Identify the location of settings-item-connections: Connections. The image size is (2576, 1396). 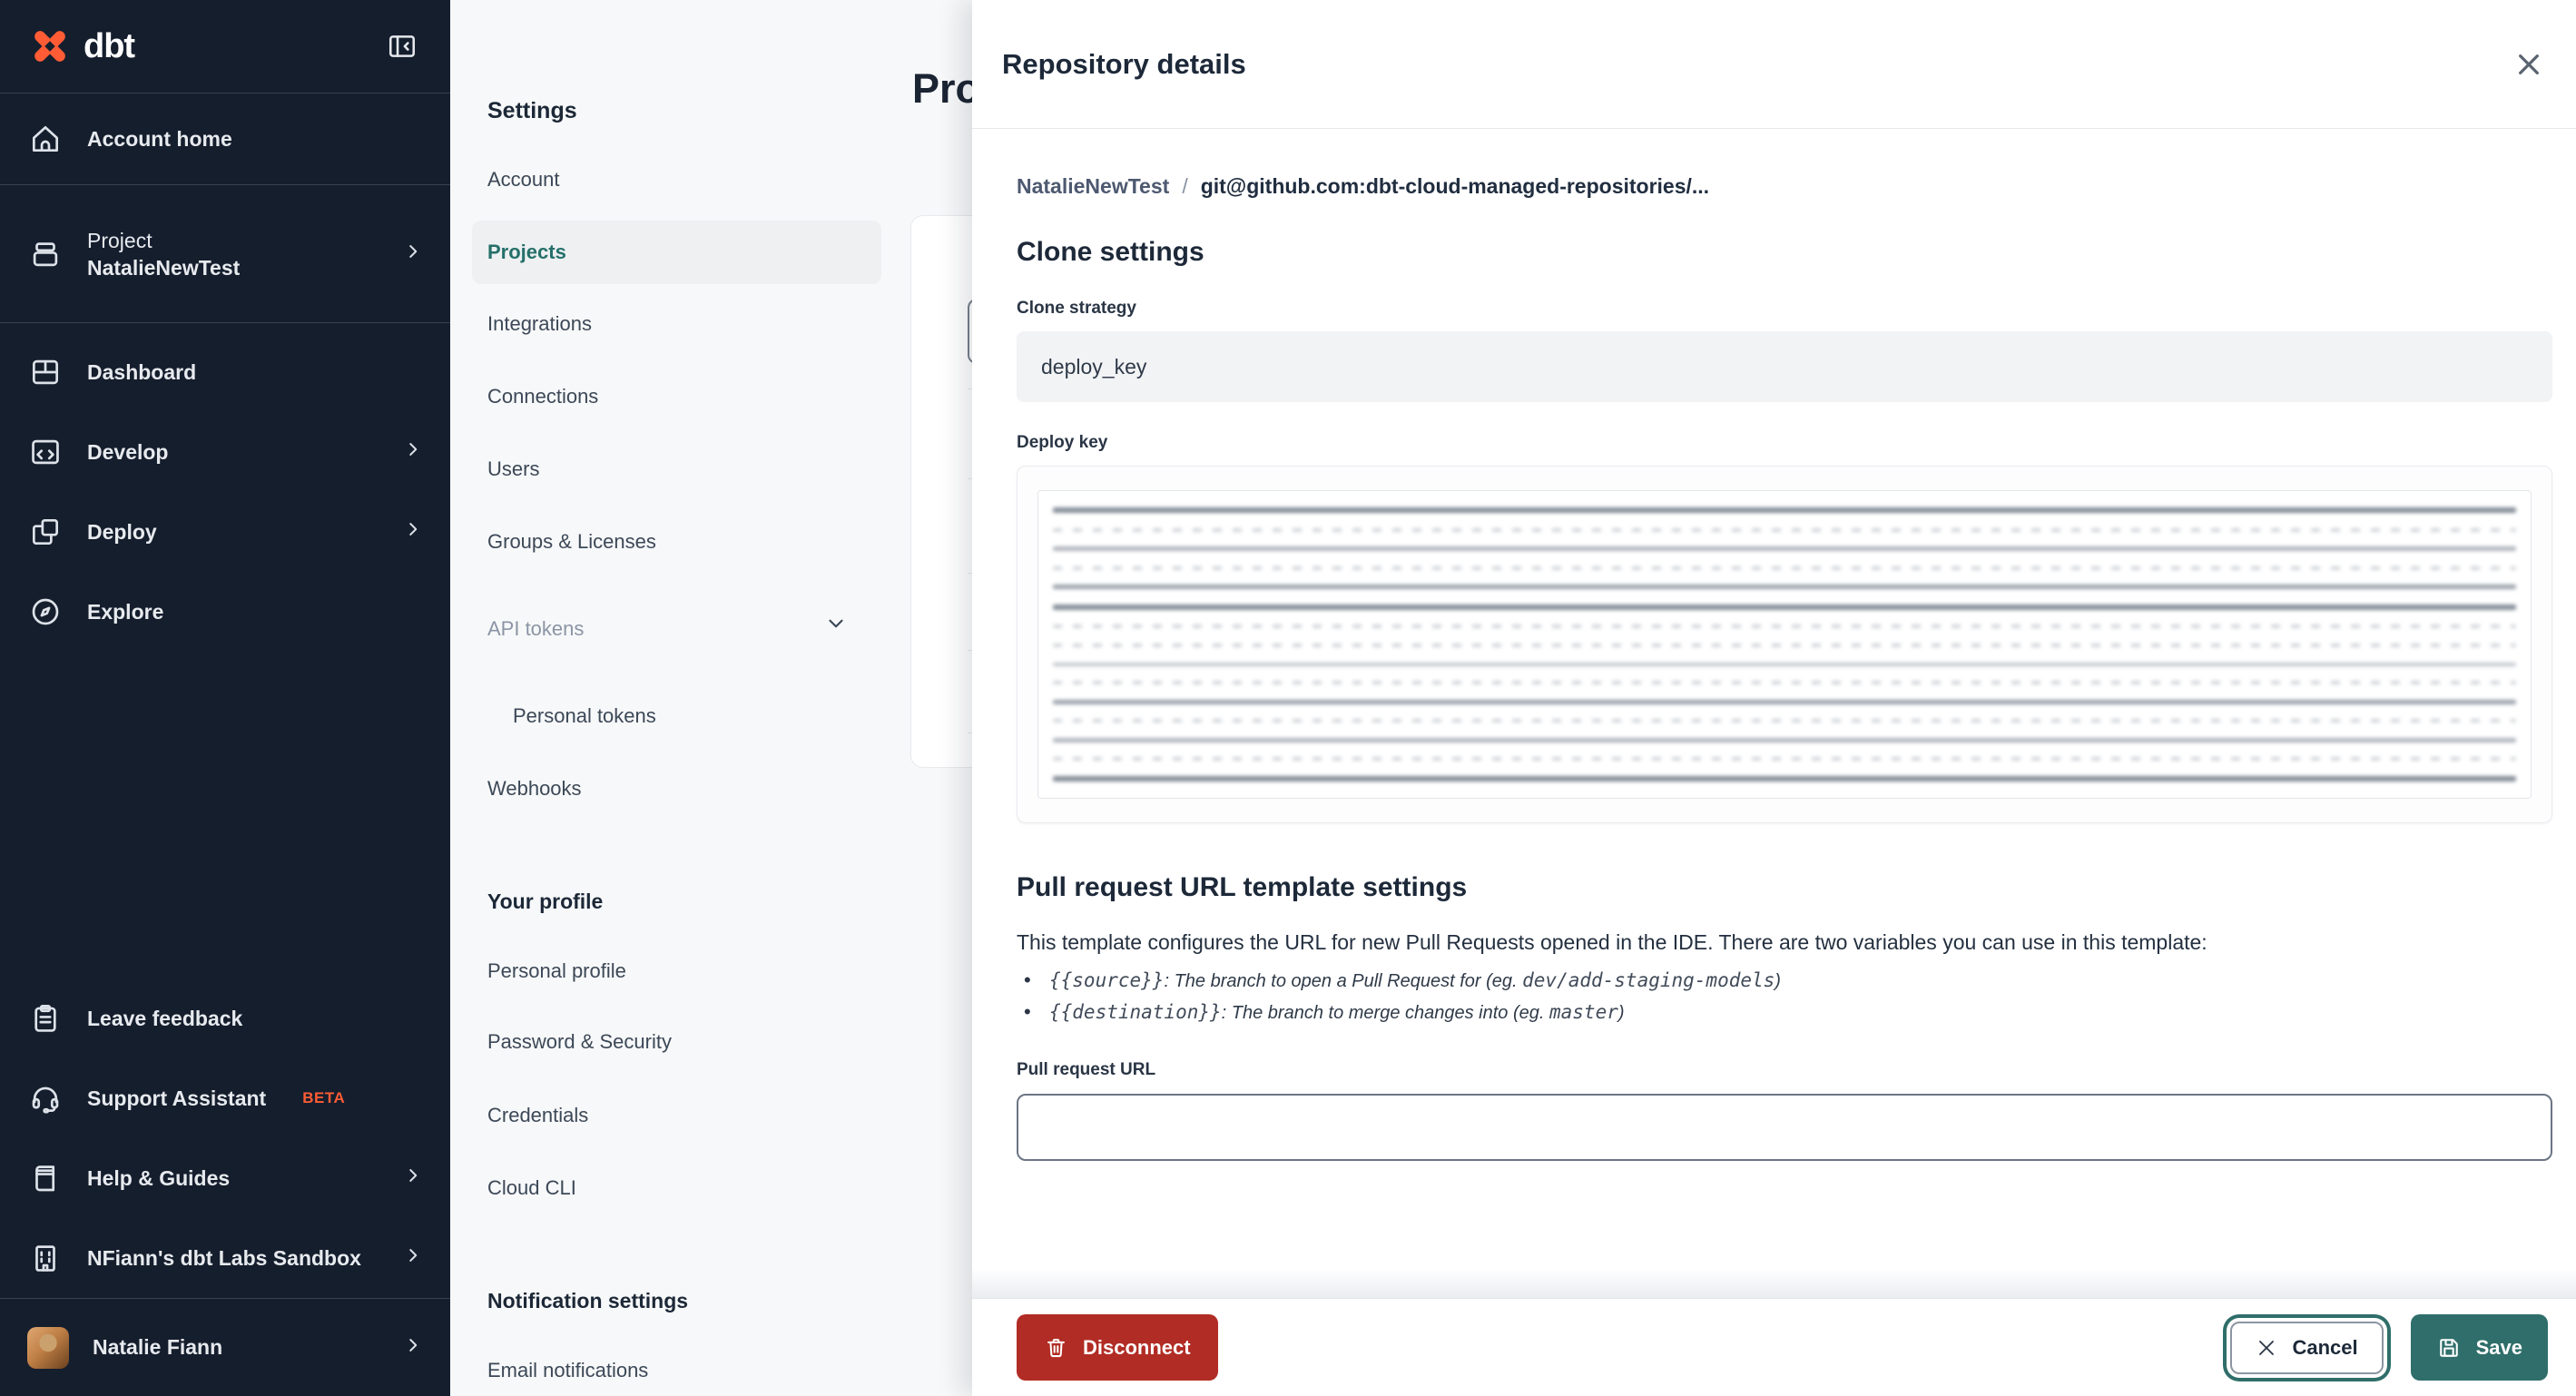
(542, 397).